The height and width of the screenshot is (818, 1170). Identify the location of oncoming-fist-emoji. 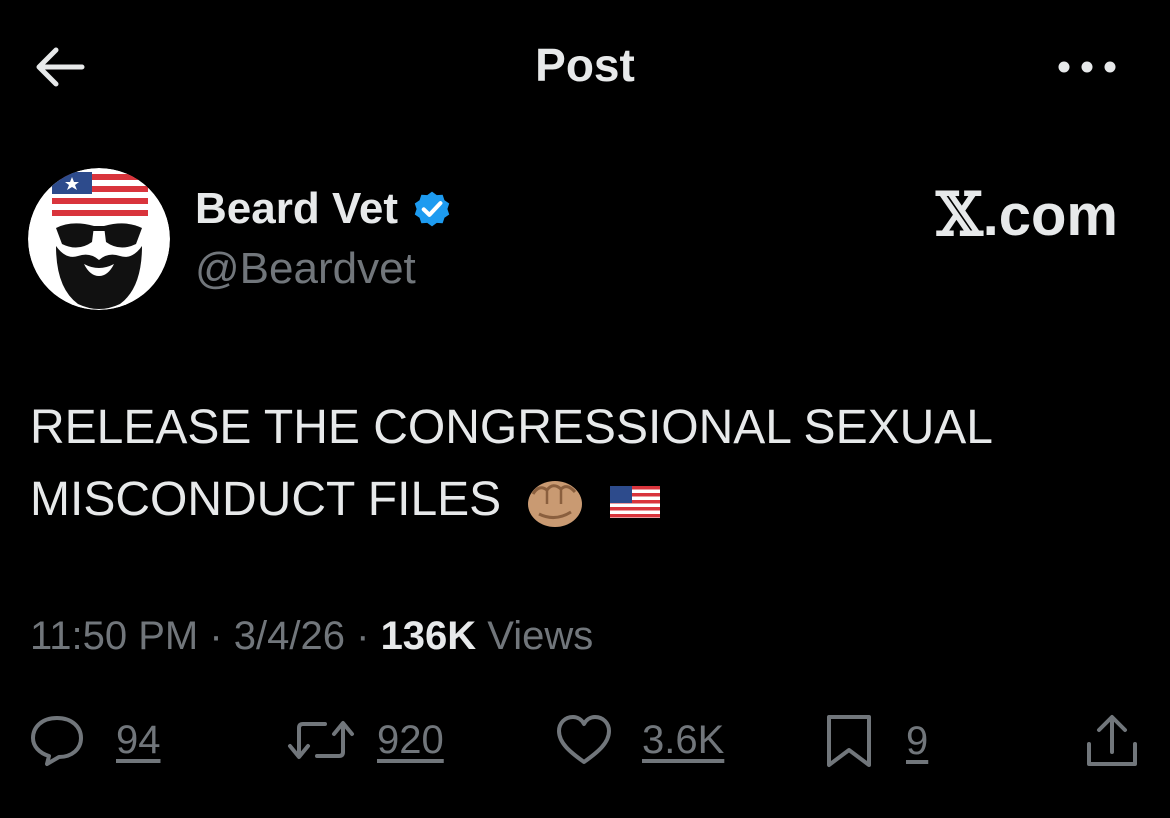
(554, 504).